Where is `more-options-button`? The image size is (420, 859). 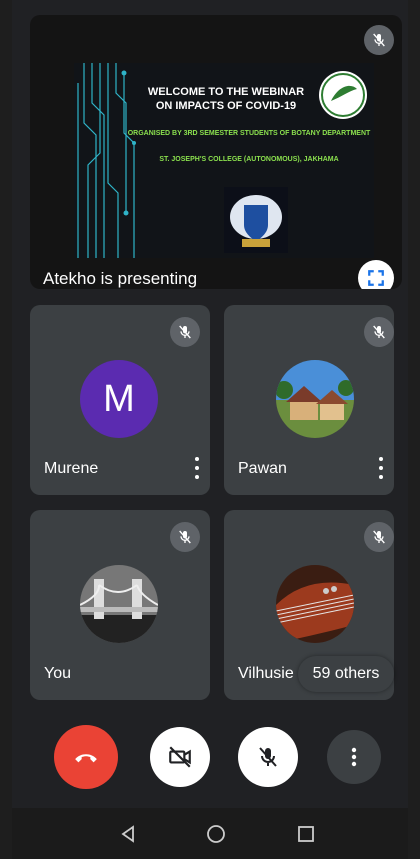
more-options-button is located at coordinates (354, 757).